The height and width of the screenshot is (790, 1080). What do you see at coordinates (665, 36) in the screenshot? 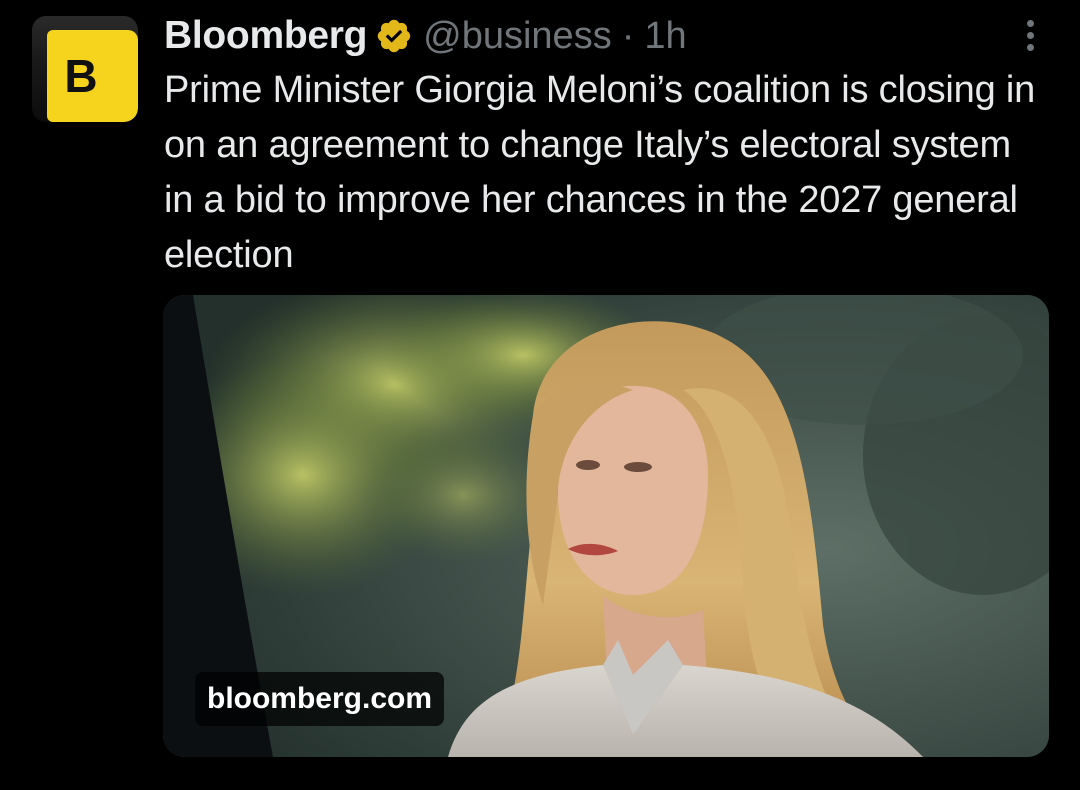
I see `timestamp: 1h` at bounding box center [665, 36].